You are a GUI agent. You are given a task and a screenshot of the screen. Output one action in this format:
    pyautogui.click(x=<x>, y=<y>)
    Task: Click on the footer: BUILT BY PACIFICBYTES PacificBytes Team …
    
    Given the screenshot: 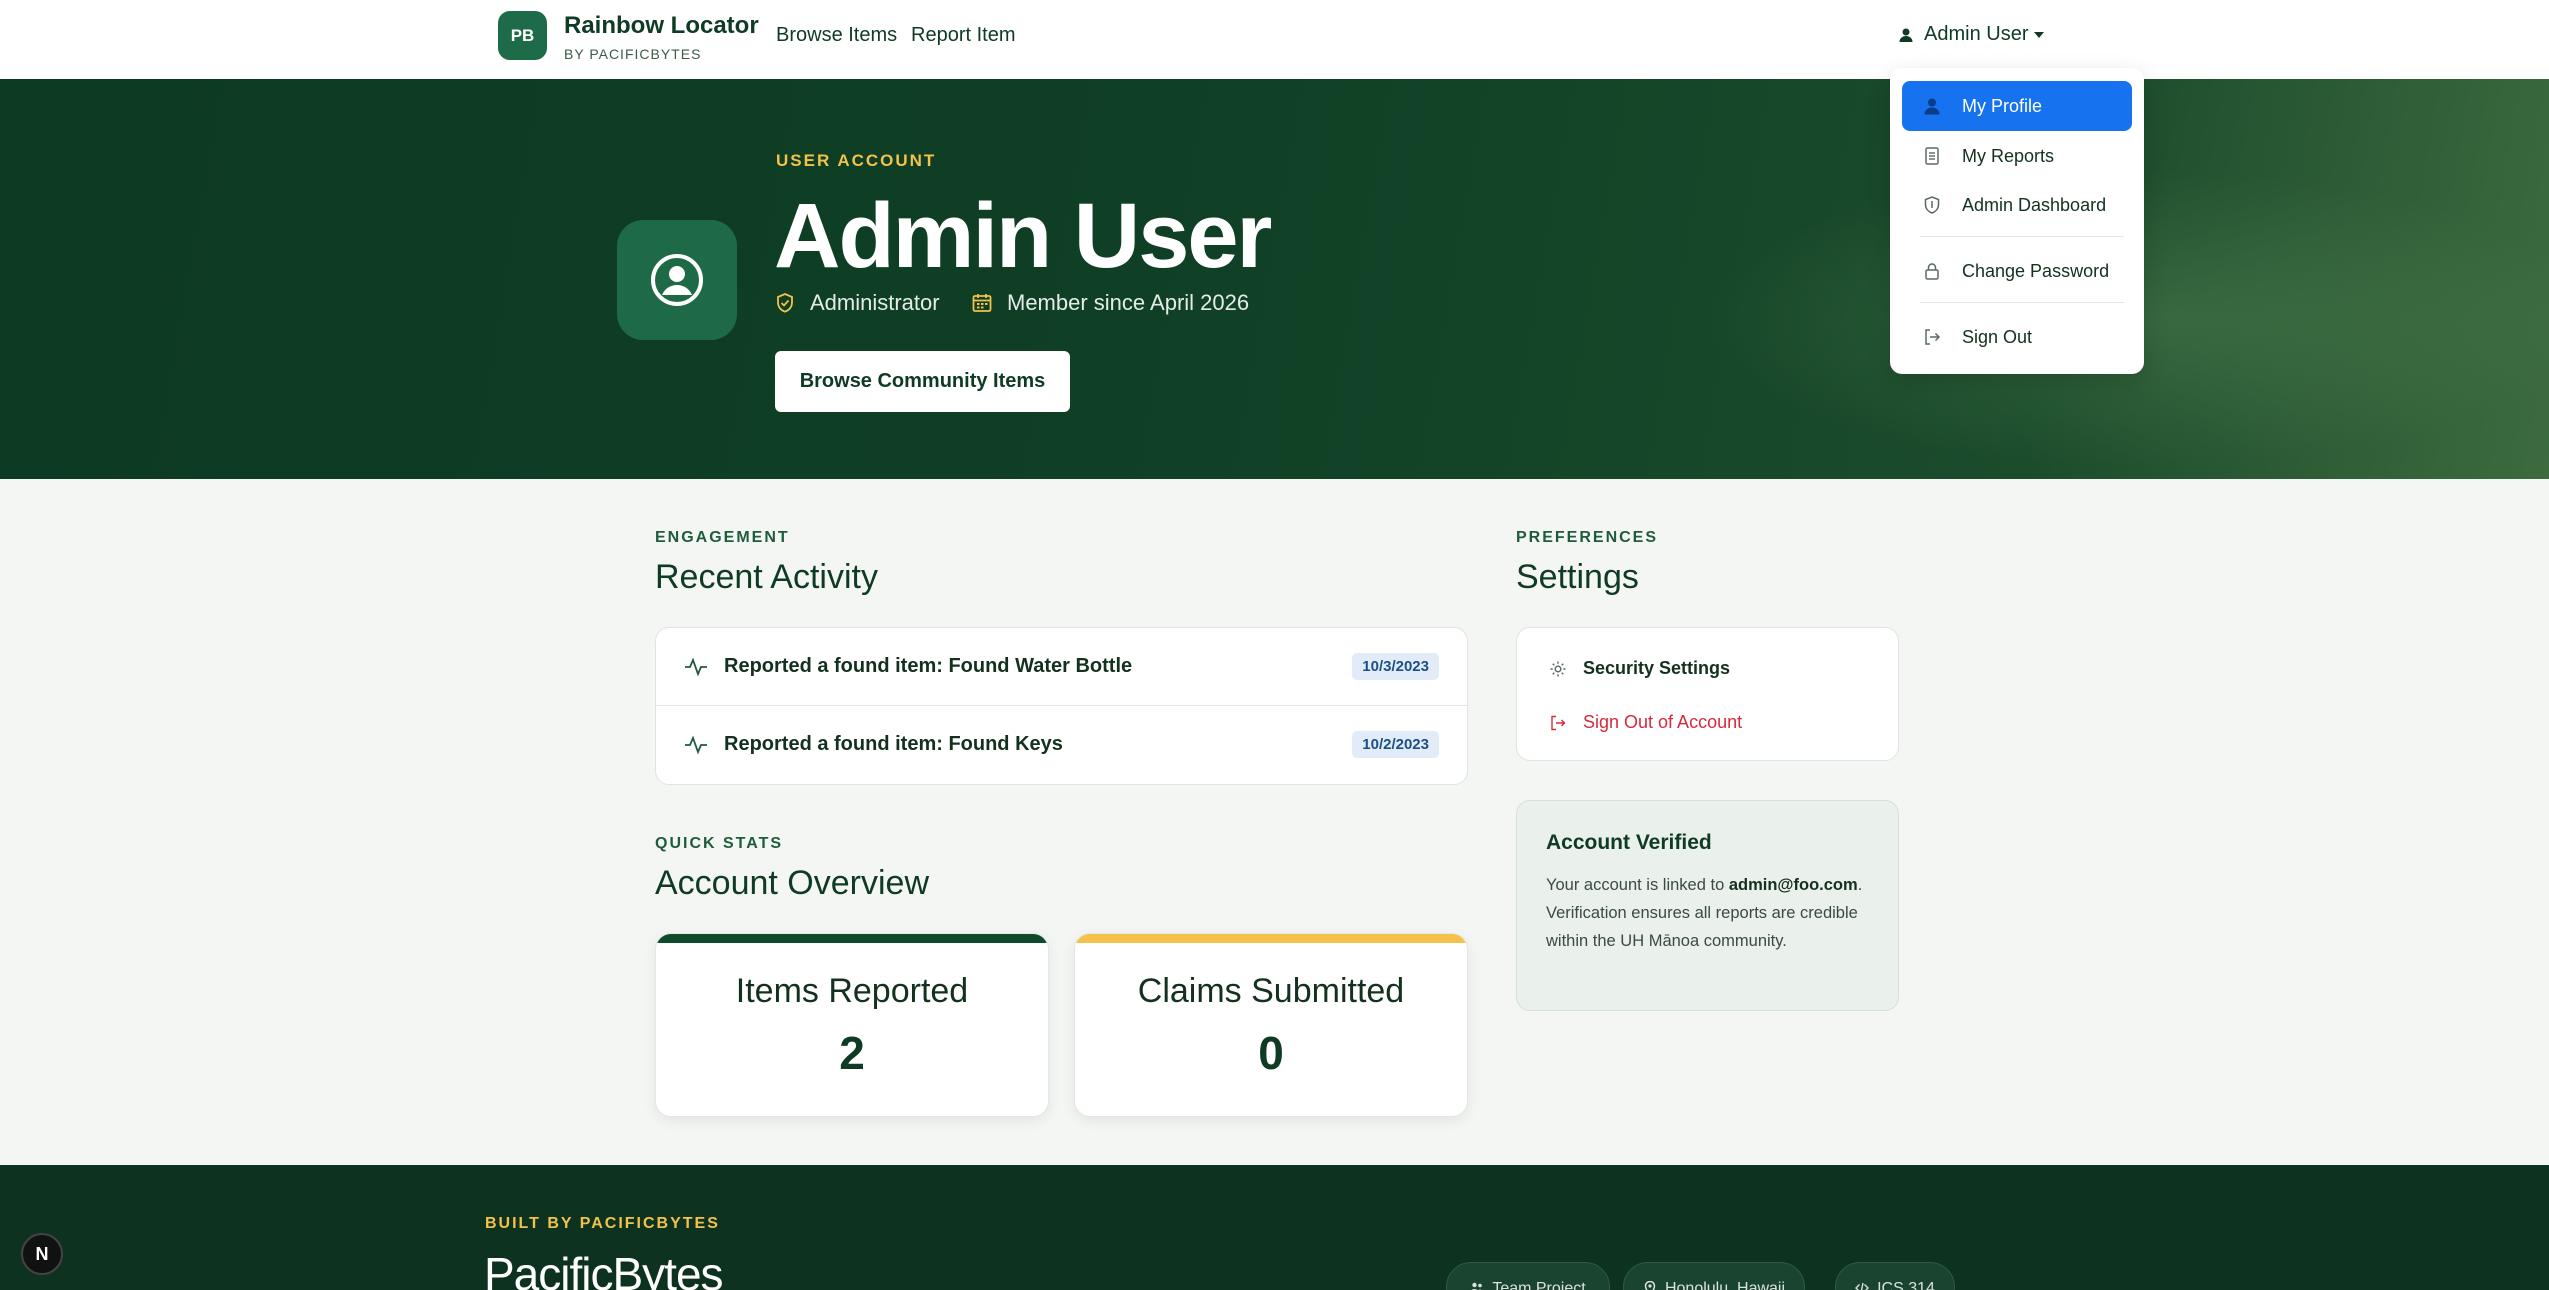 What is the action you would take?
    pyautogui.click(x=1274, y=1227)
    